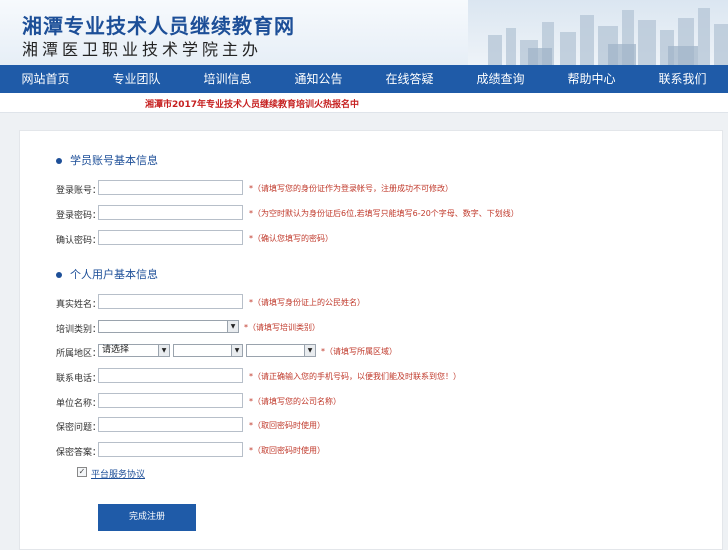 The image size is (728, 550). What do you see at coordinates (318, 79) in the screenshot?
I see `nav-announcements: 通知公告` at bounding box center [318, 79].